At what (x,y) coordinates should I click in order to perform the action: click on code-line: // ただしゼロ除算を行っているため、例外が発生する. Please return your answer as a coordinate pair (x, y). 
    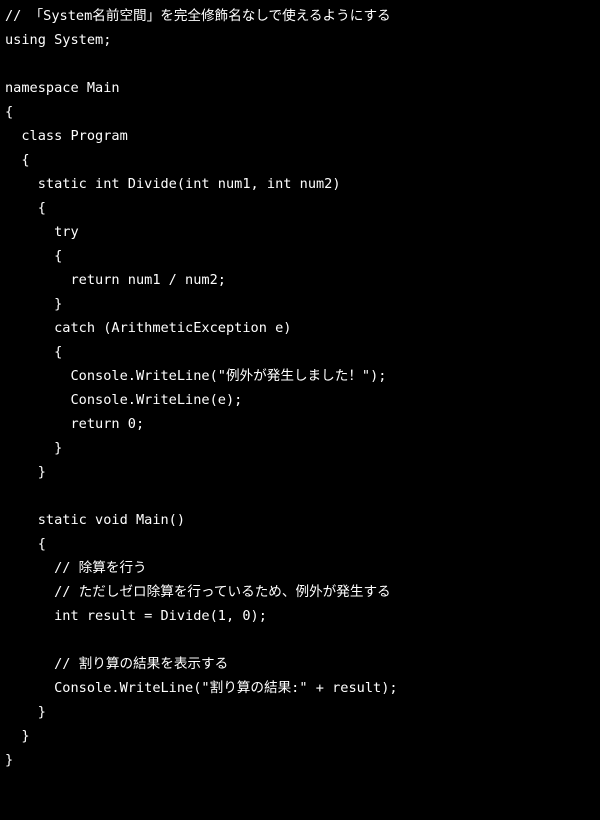
    Looking at the image, I should click on (198, 592).